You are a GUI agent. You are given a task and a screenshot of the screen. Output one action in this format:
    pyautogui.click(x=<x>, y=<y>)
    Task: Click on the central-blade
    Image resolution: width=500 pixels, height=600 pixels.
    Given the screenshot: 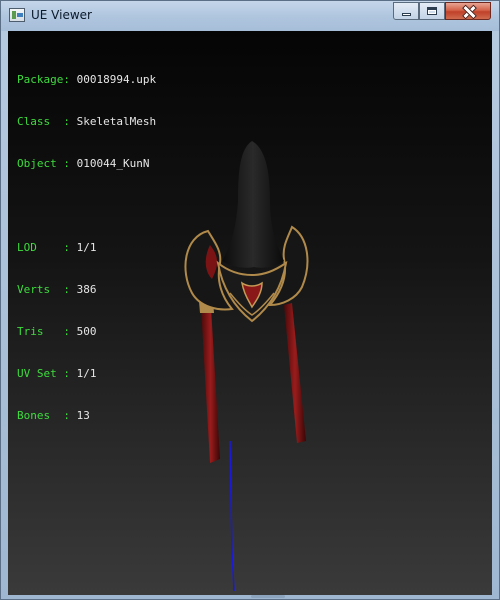 What is the action you would take?
    pyautogui.click(x=253, y=204)
    